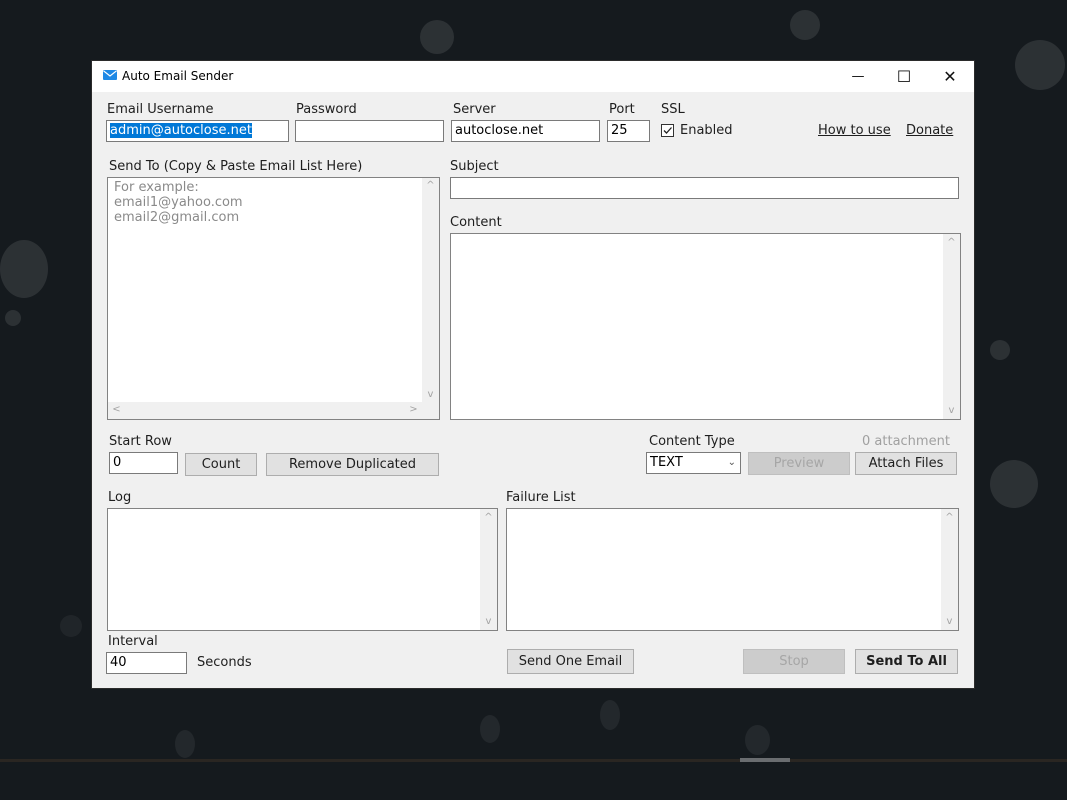  Describe the element at coordinates (430, 290) in the screenshot. I see `send-to-vertical-scrollbar: ^ v` at that location.